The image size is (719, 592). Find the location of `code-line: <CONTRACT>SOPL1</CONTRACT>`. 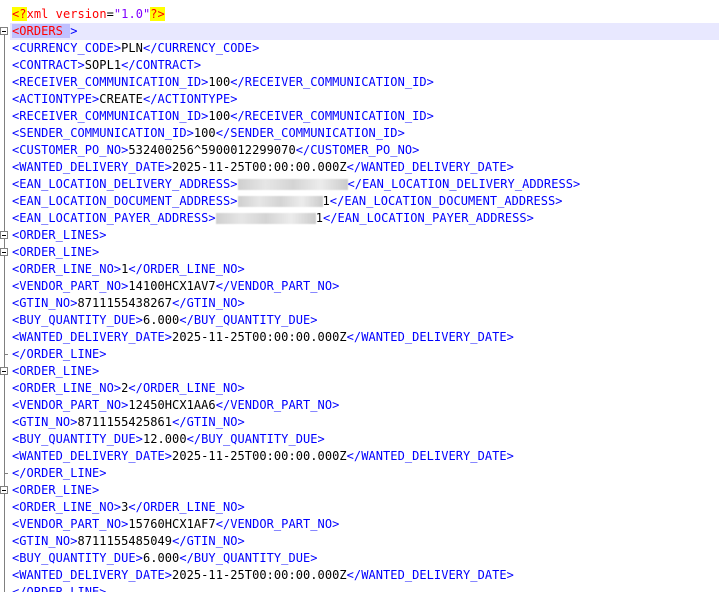

code-line: <CONTRACT>SOPL1</CONTRACT> is located at coordinates (106, 65).